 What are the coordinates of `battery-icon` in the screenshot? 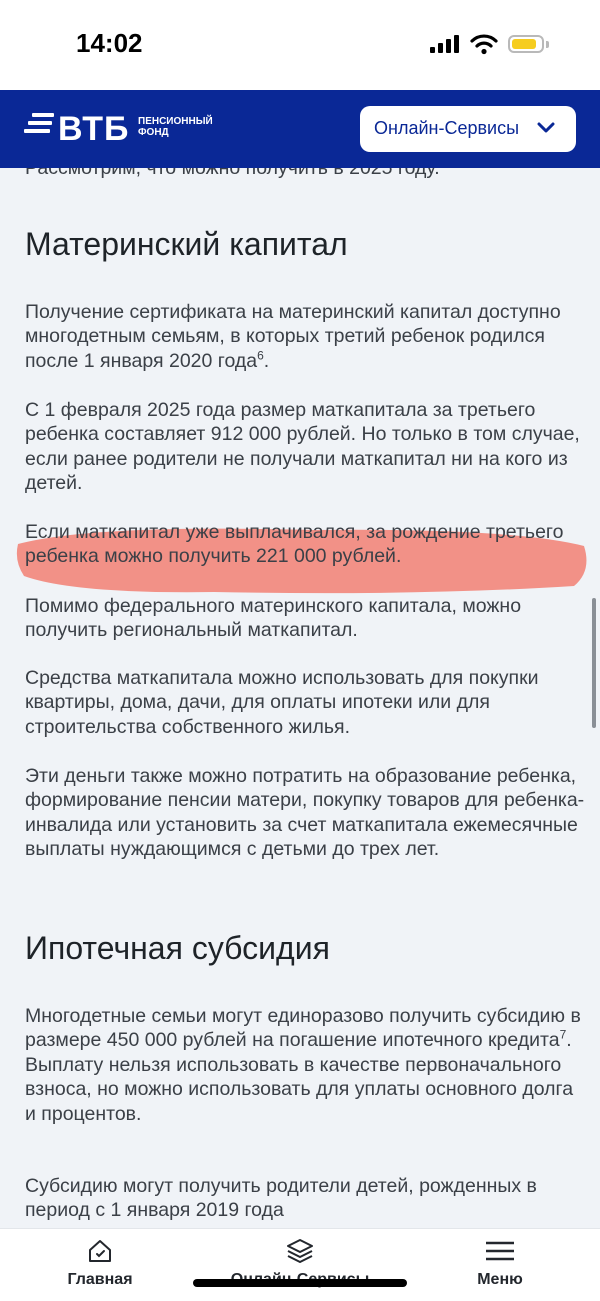 It's located at (526, 44).